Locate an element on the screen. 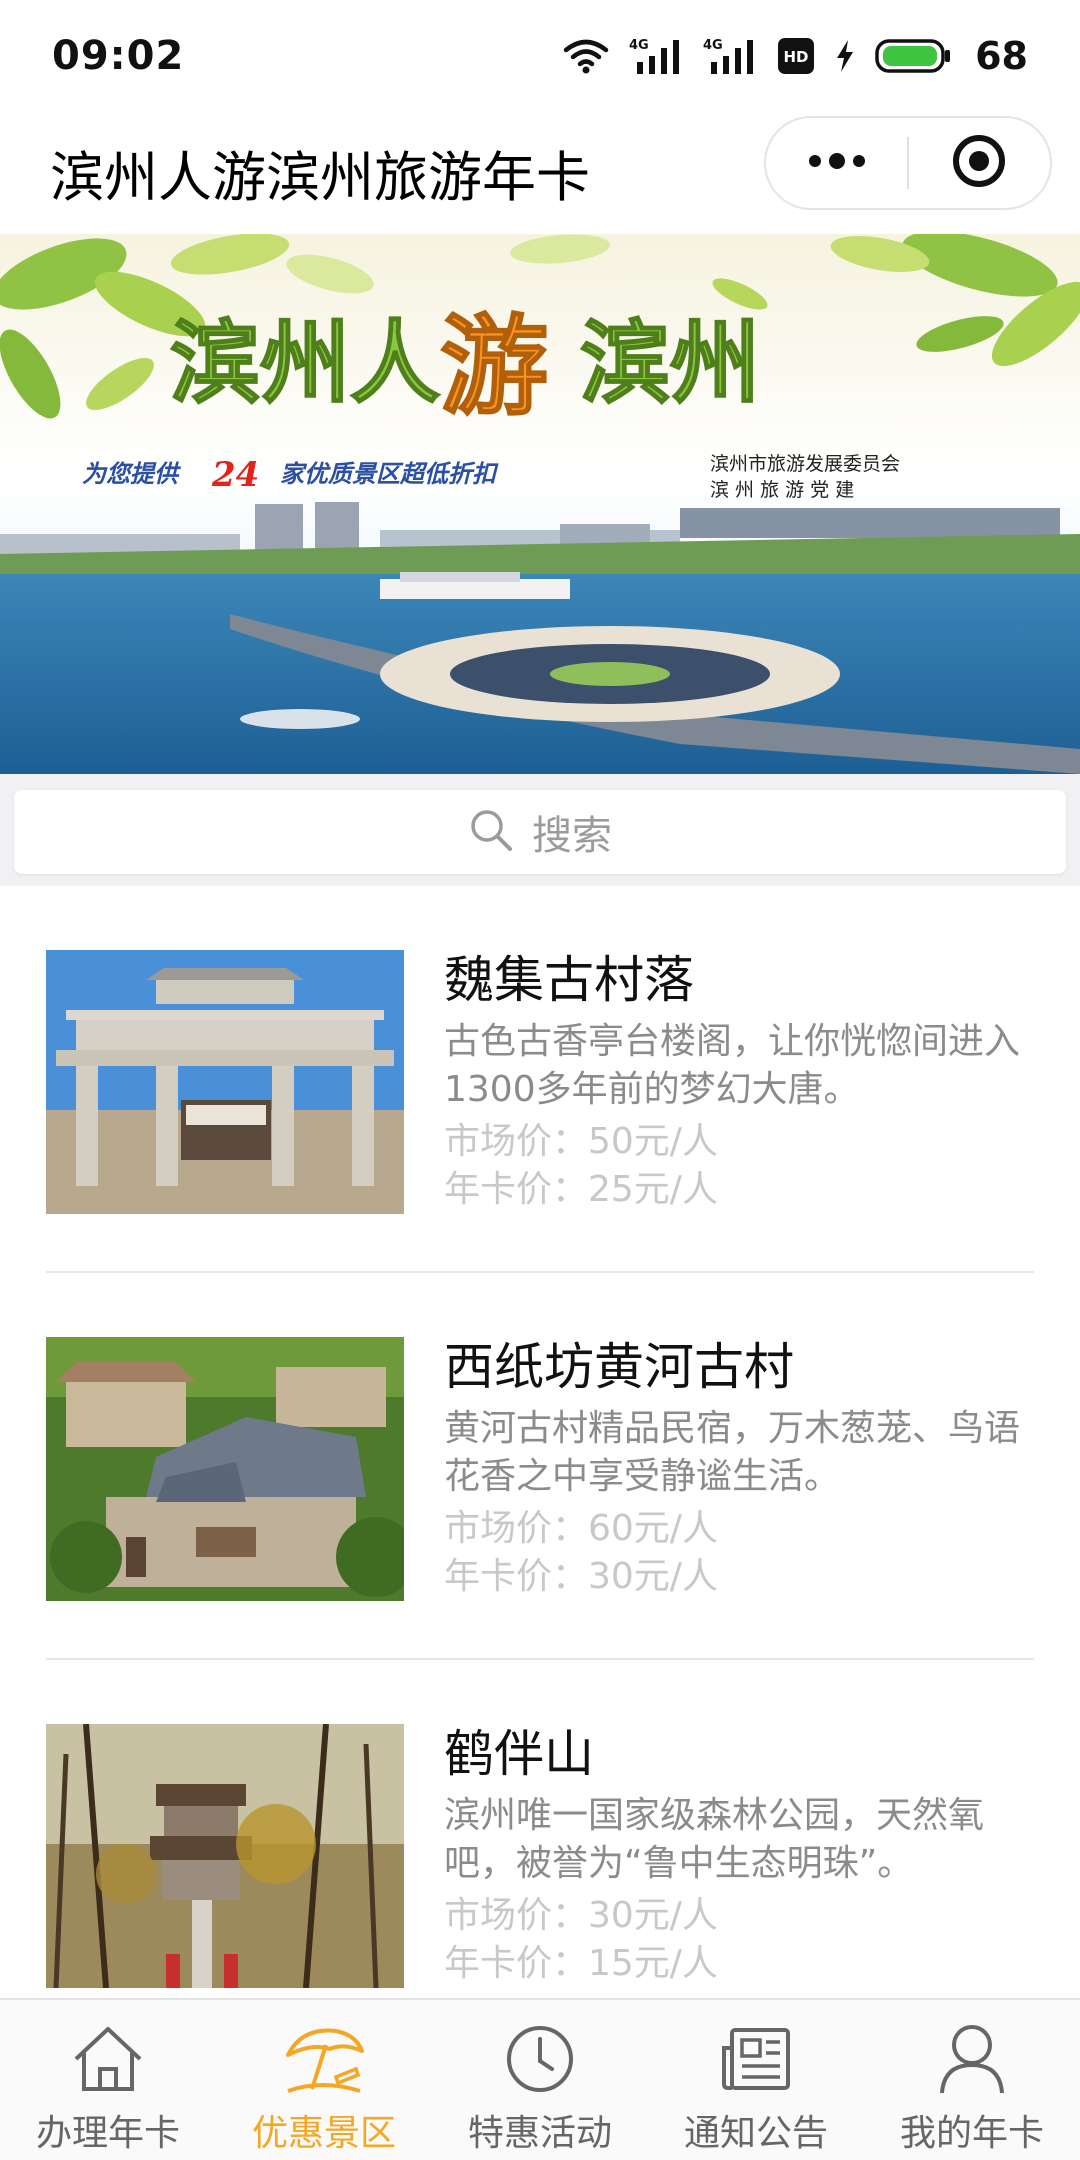 This screenshot has height=2160, width=1080. banner-tagline-number: 24 is located at coordinates (235, 475).